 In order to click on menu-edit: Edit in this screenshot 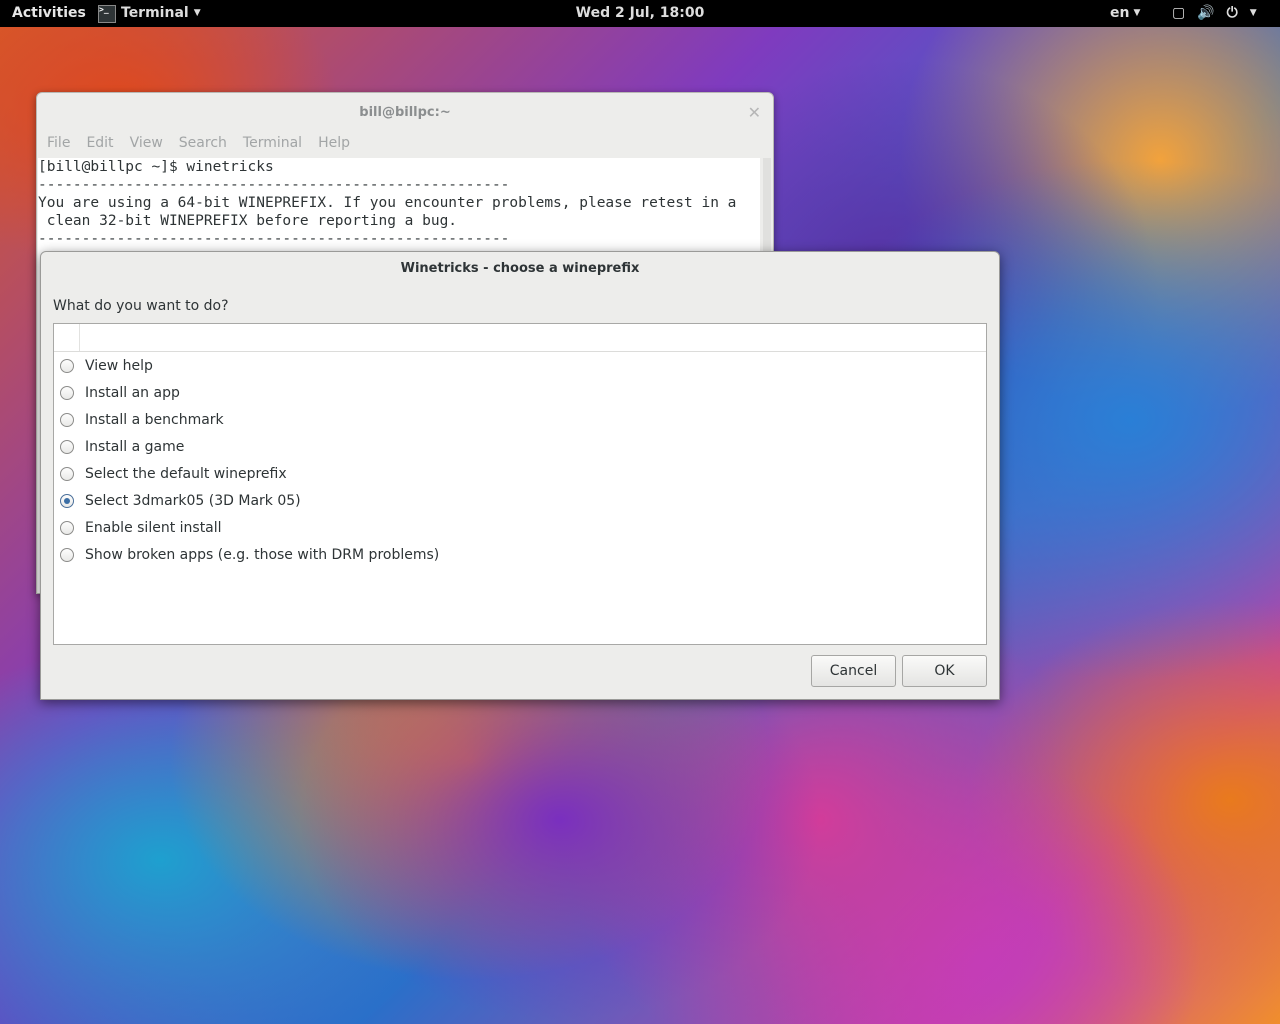, I will do `click(99, 146)`.